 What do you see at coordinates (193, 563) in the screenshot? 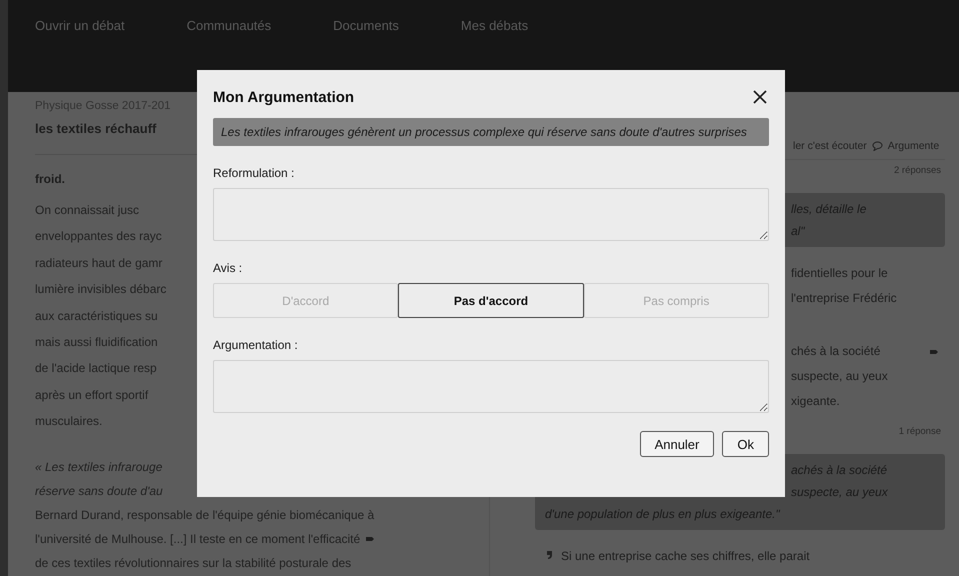
I see `article-text-line: de ces textiles révolutionnaires sur la stabilité posturale des` at bounding box center [193, 563].